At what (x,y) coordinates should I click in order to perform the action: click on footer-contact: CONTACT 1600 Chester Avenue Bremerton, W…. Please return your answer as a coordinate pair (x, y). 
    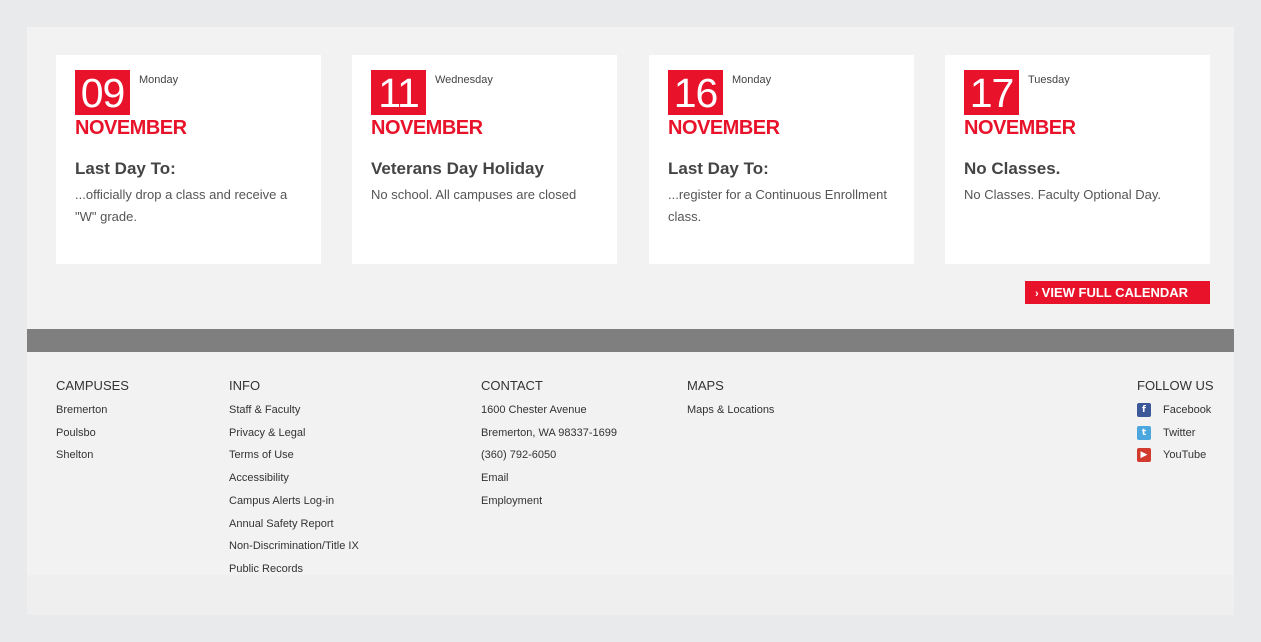
    Looking at the image, I should click on (549, 445).